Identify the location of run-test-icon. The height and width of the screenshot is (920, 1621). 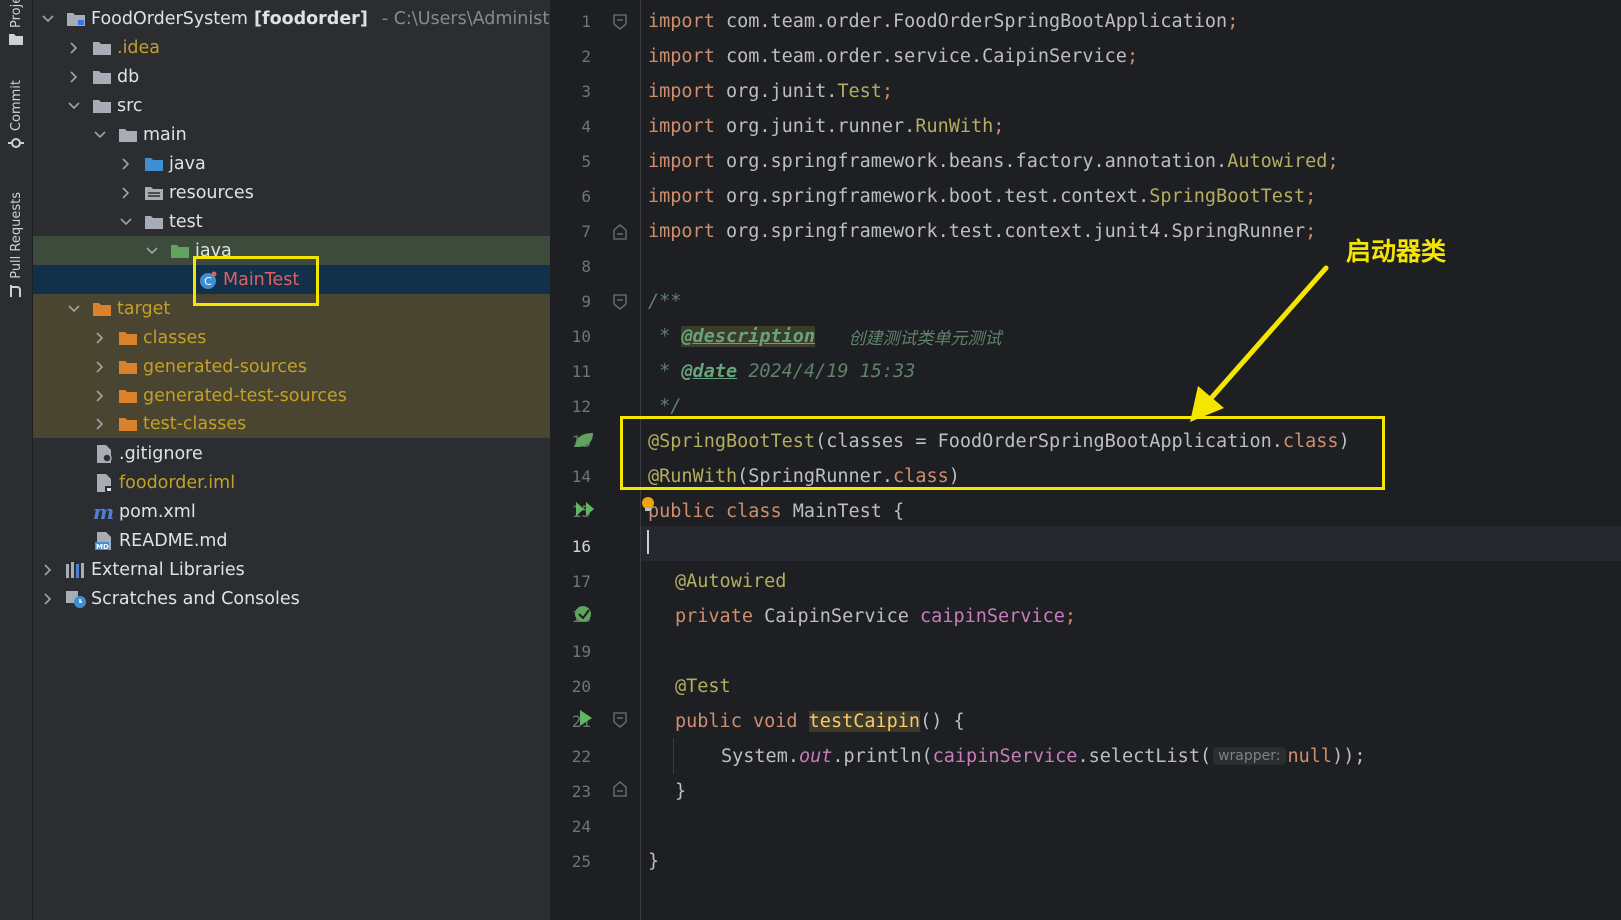
(586, 718).